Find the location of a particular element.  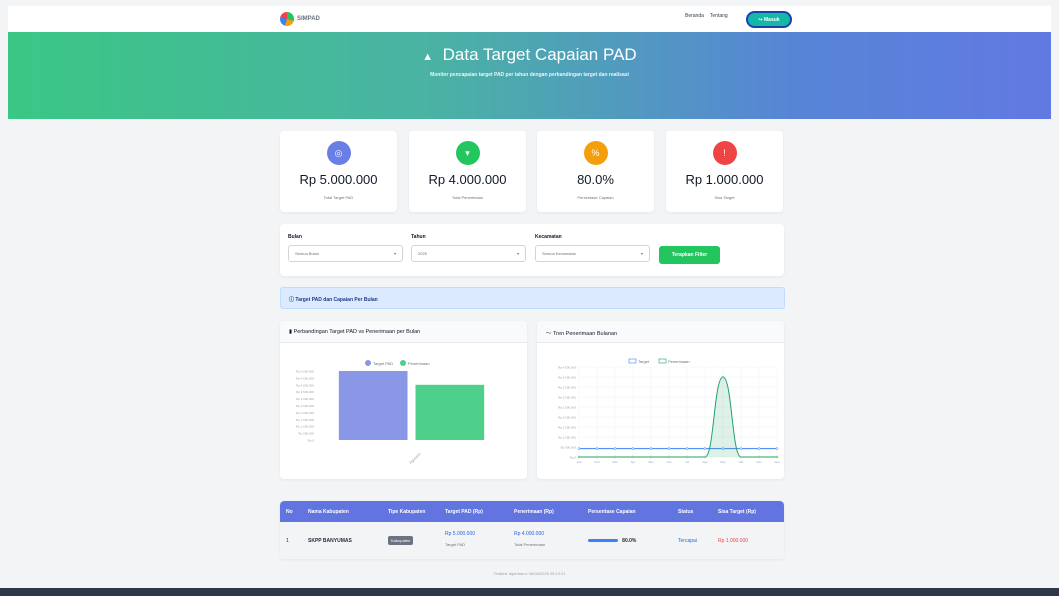

chart-icon: ▲ is located at coordinates (428, 57).